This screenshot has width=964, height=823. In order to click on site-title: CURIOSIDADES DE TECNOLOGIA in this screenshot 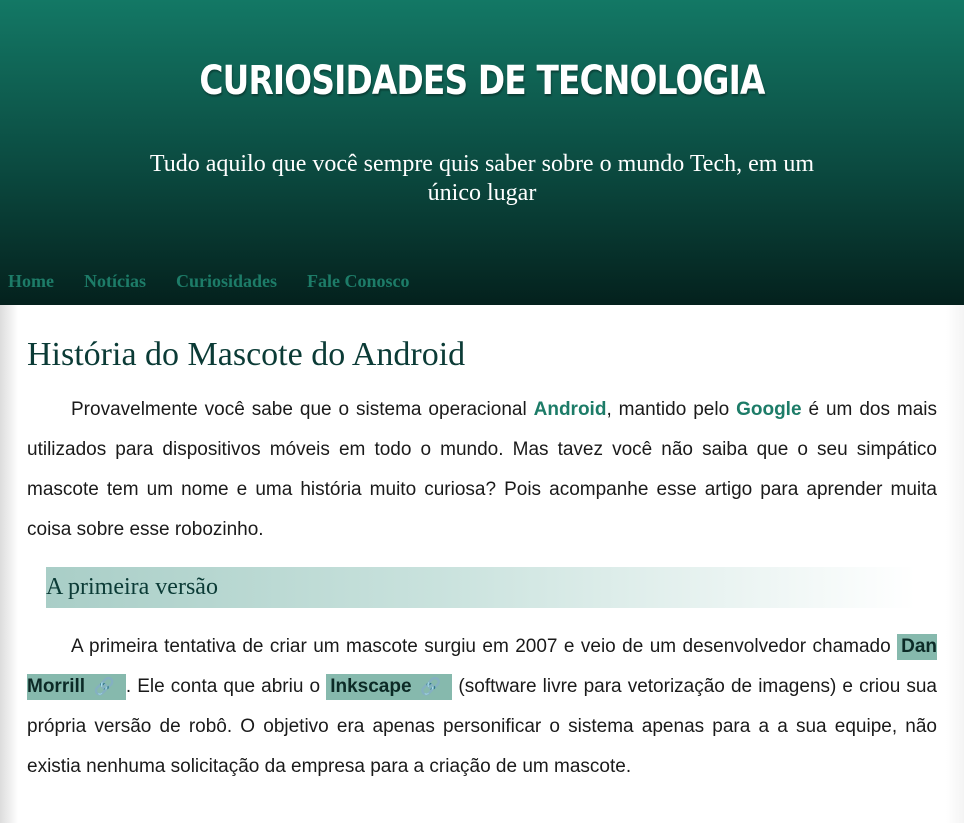, I will do `click(482, 81)`.